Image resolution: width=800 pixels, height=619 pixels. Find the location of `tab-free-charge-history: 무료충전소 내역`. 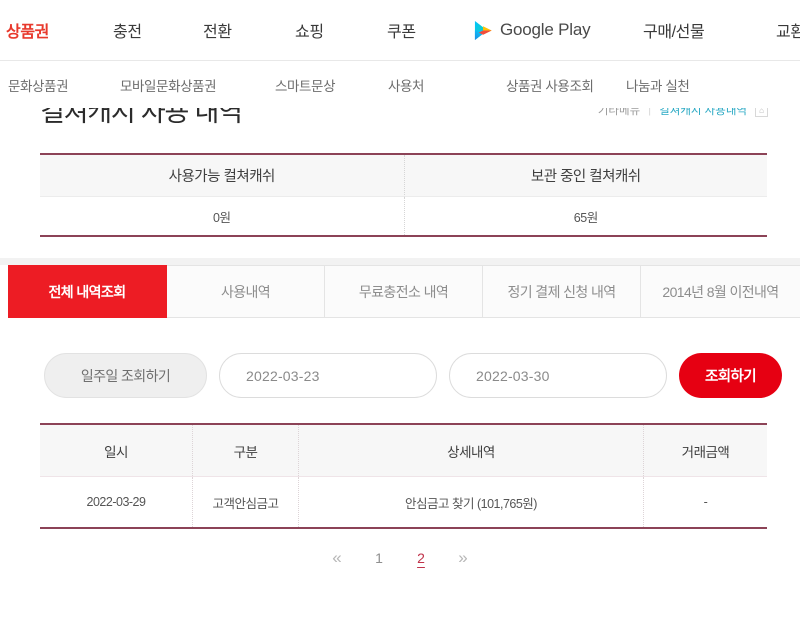

tab-free-charge-history: 무료충전소 내역 is located at coordinates (404, 291).